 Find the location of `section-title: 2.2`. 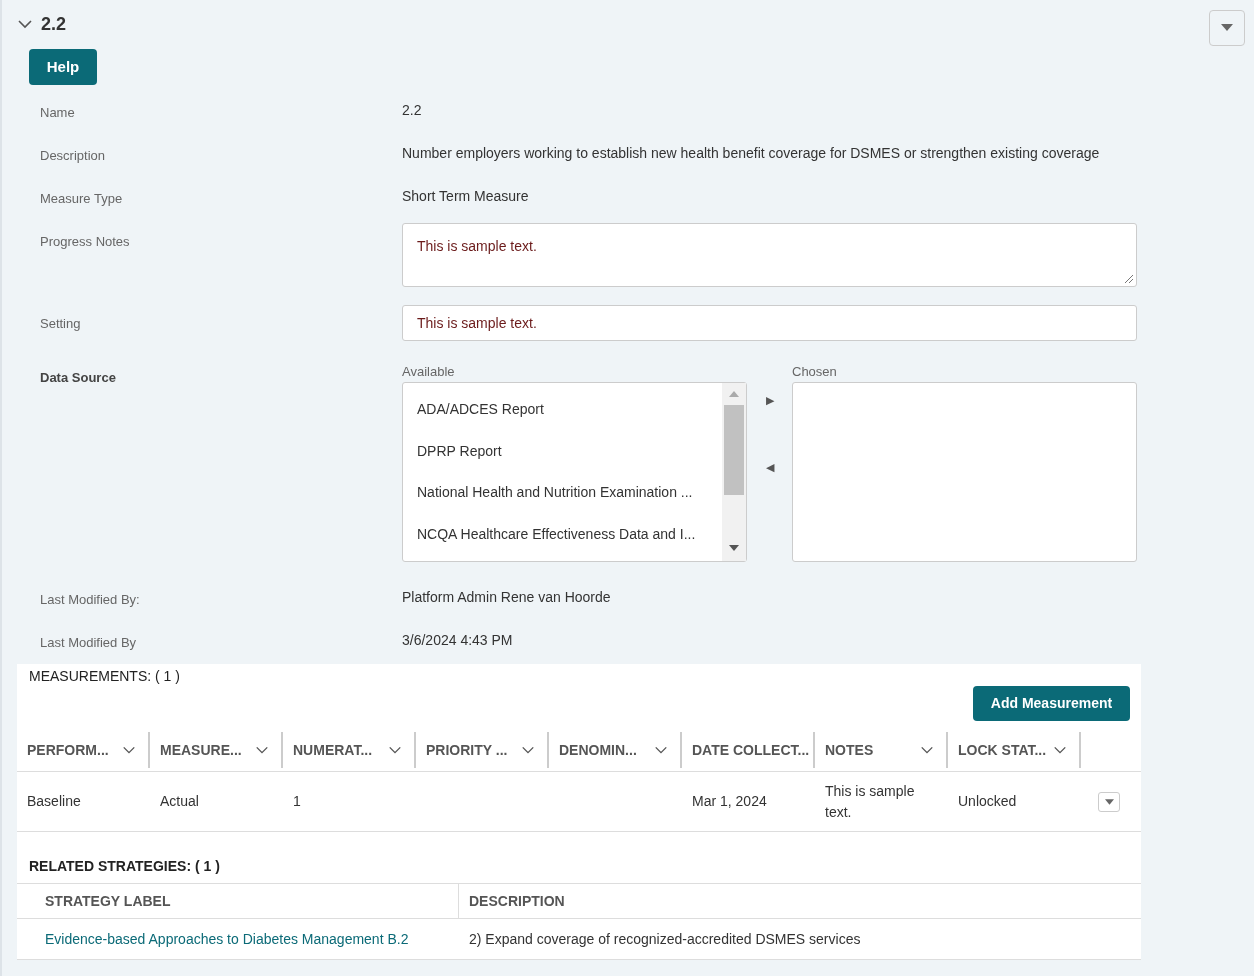

section-title: 2.2 is located at coordinates (54, 24).